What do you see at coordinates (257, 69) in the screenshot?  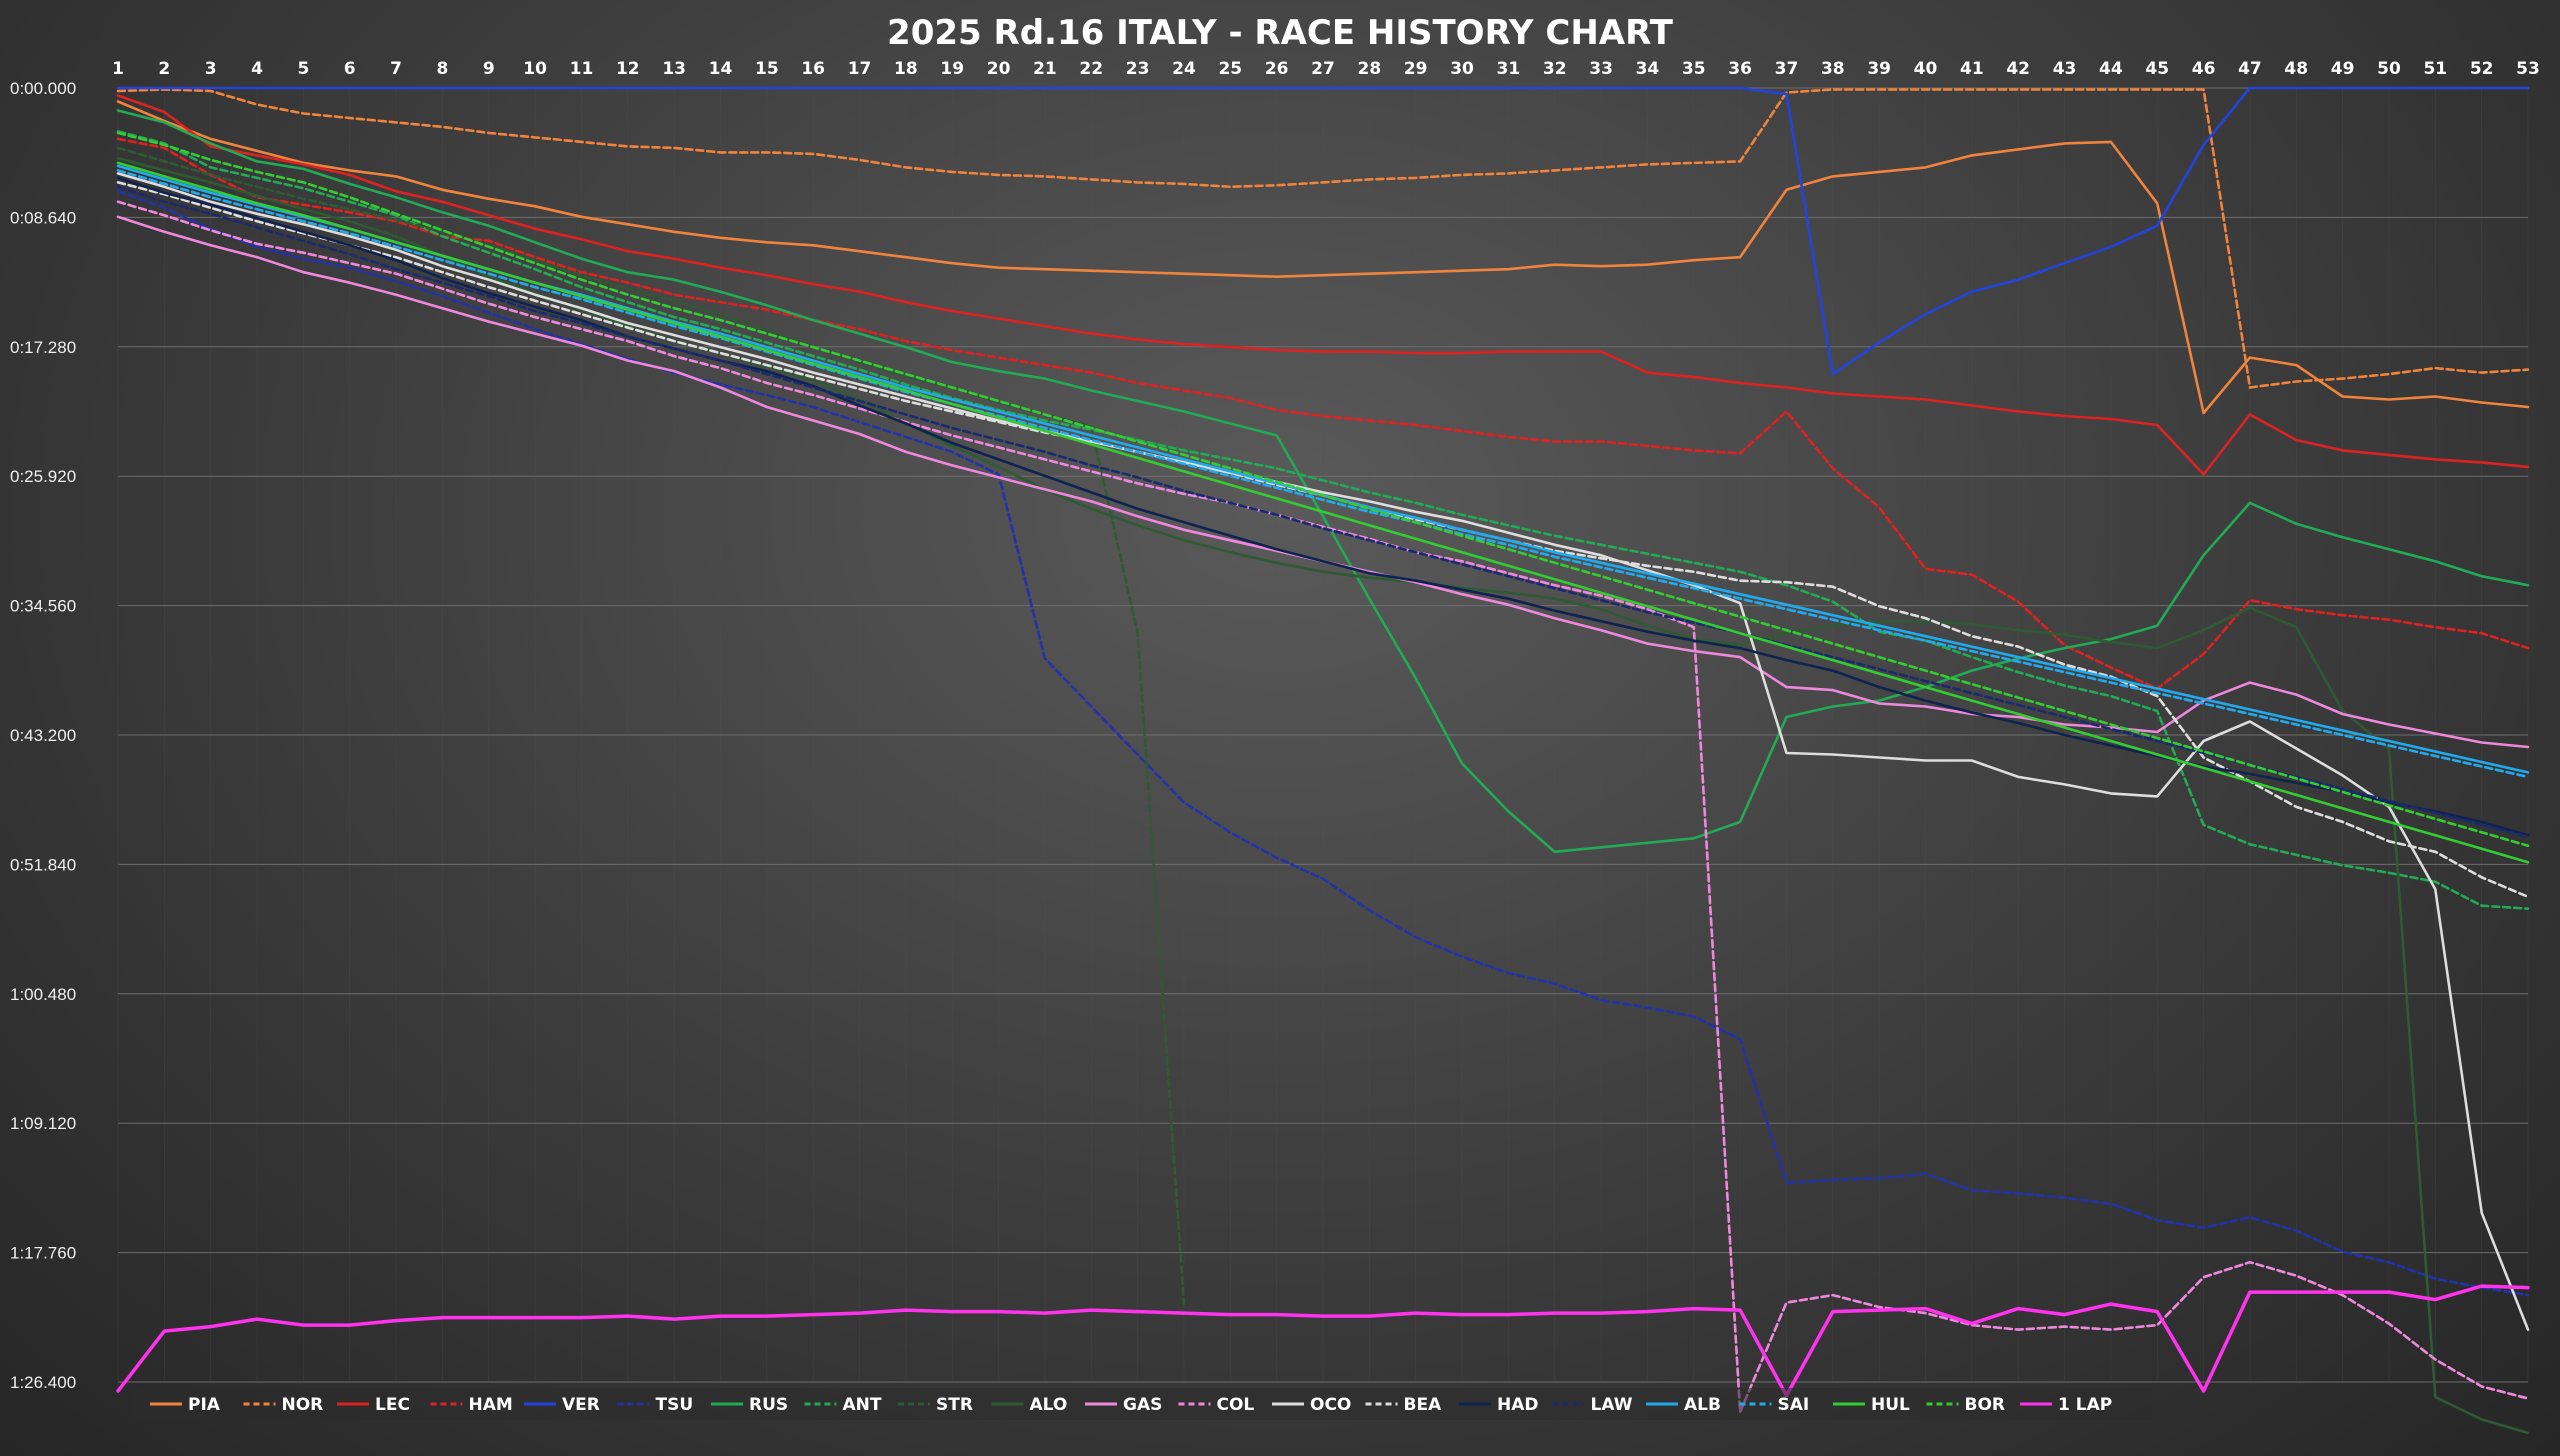 I see `x-tick-label: 4` at bounding box center [257, 69].